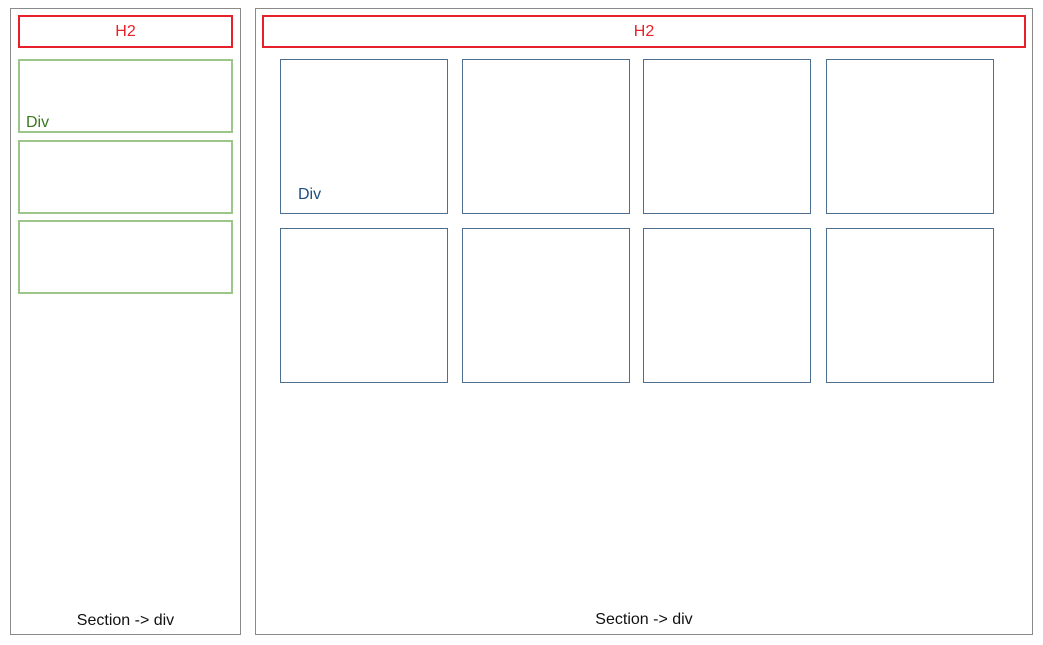  I want to click on grid-div-r1-c2, so click(546, 136).